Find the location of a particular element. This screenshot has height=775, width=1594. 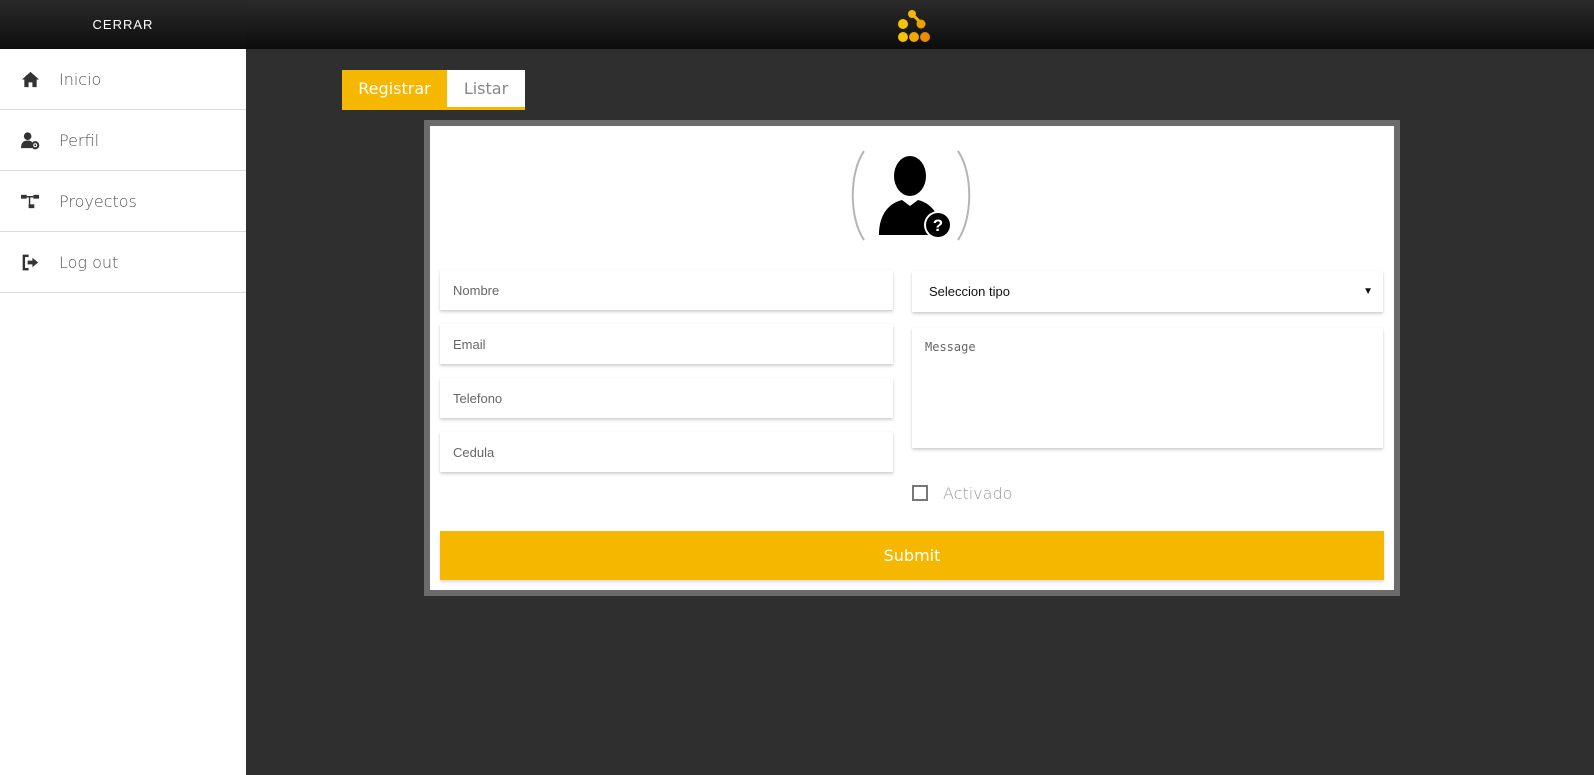

sidebar-item-label: Proyectos is located at coordinates (98, 201).